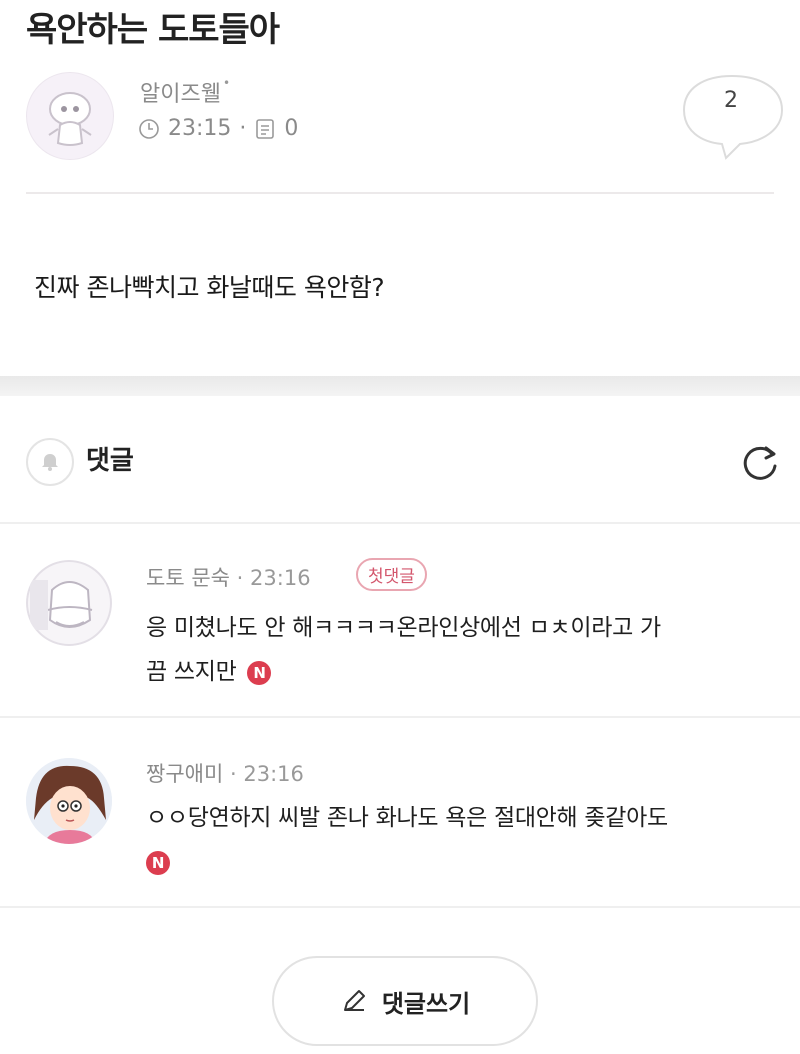 The width and height of the screenshot is (800, 1054). What do you see at coordinates (731, 100) in the screenshot?
I see `comment-count: 2` at bounding box center [731, 100].